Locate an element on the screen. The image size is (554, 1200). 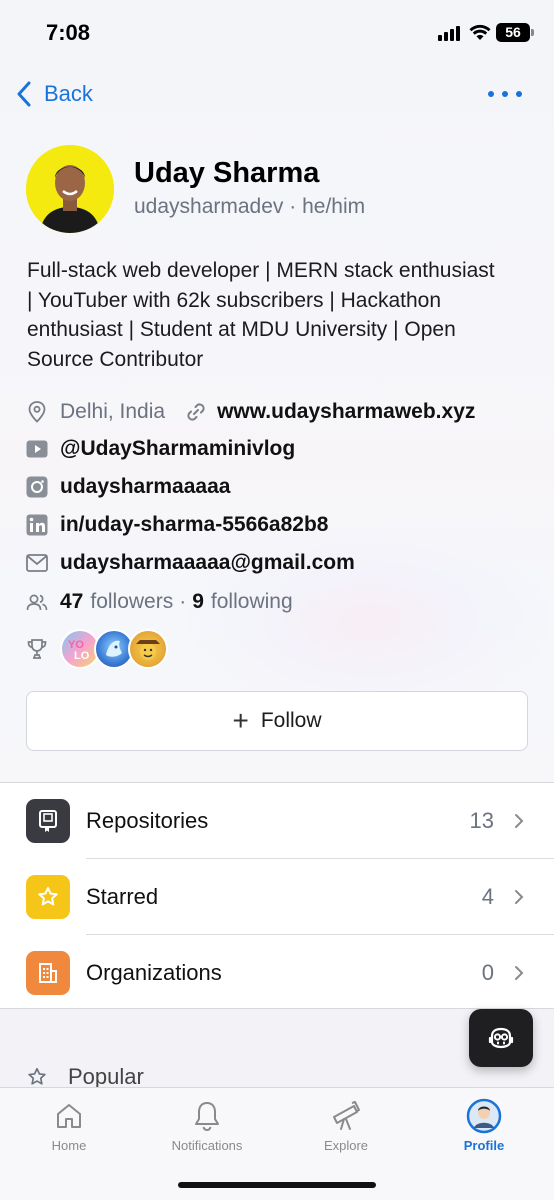
tab-notifications: Notifications is located at coordinates (207, 1128).